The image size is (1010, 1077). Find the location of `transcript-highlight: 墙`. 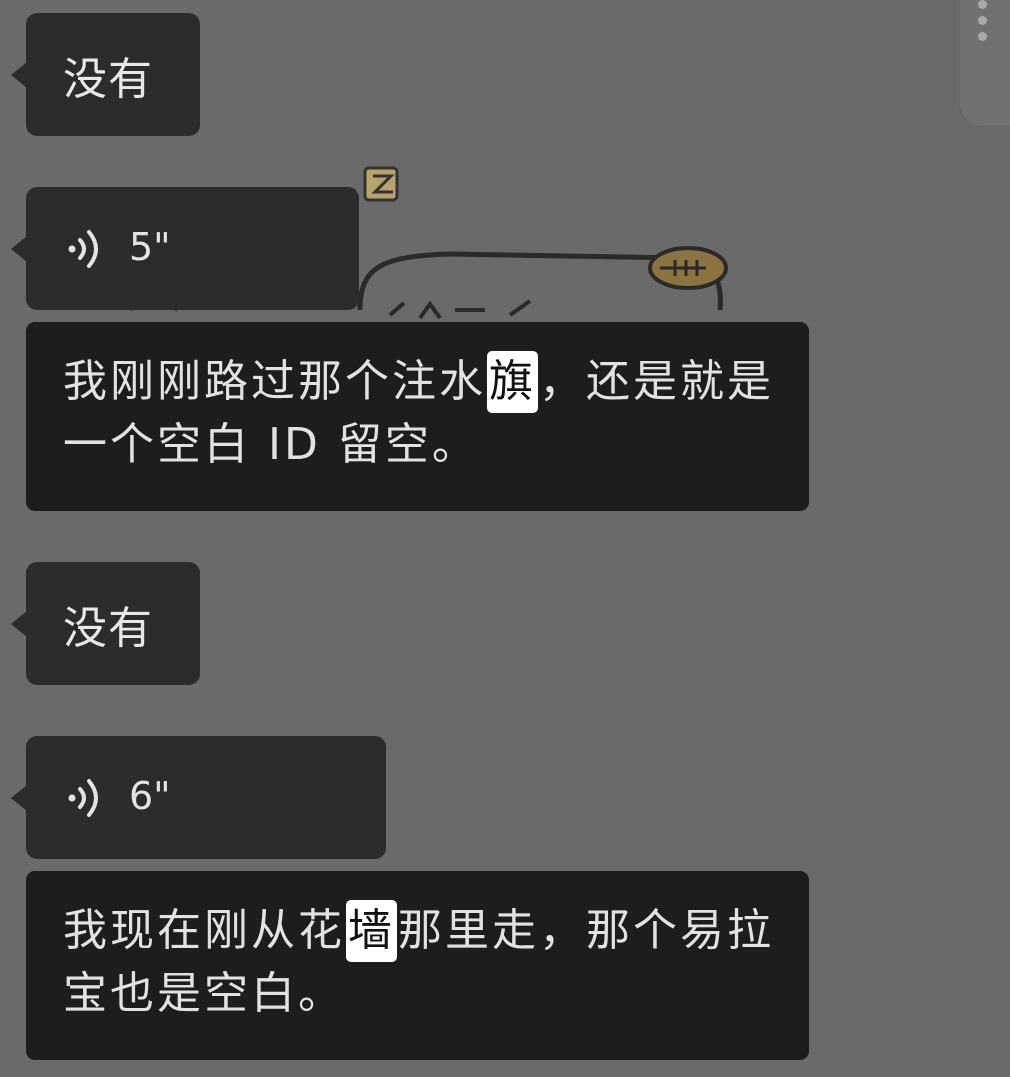

transcript-highlight: 墙 is located at coordinates (371, 931).